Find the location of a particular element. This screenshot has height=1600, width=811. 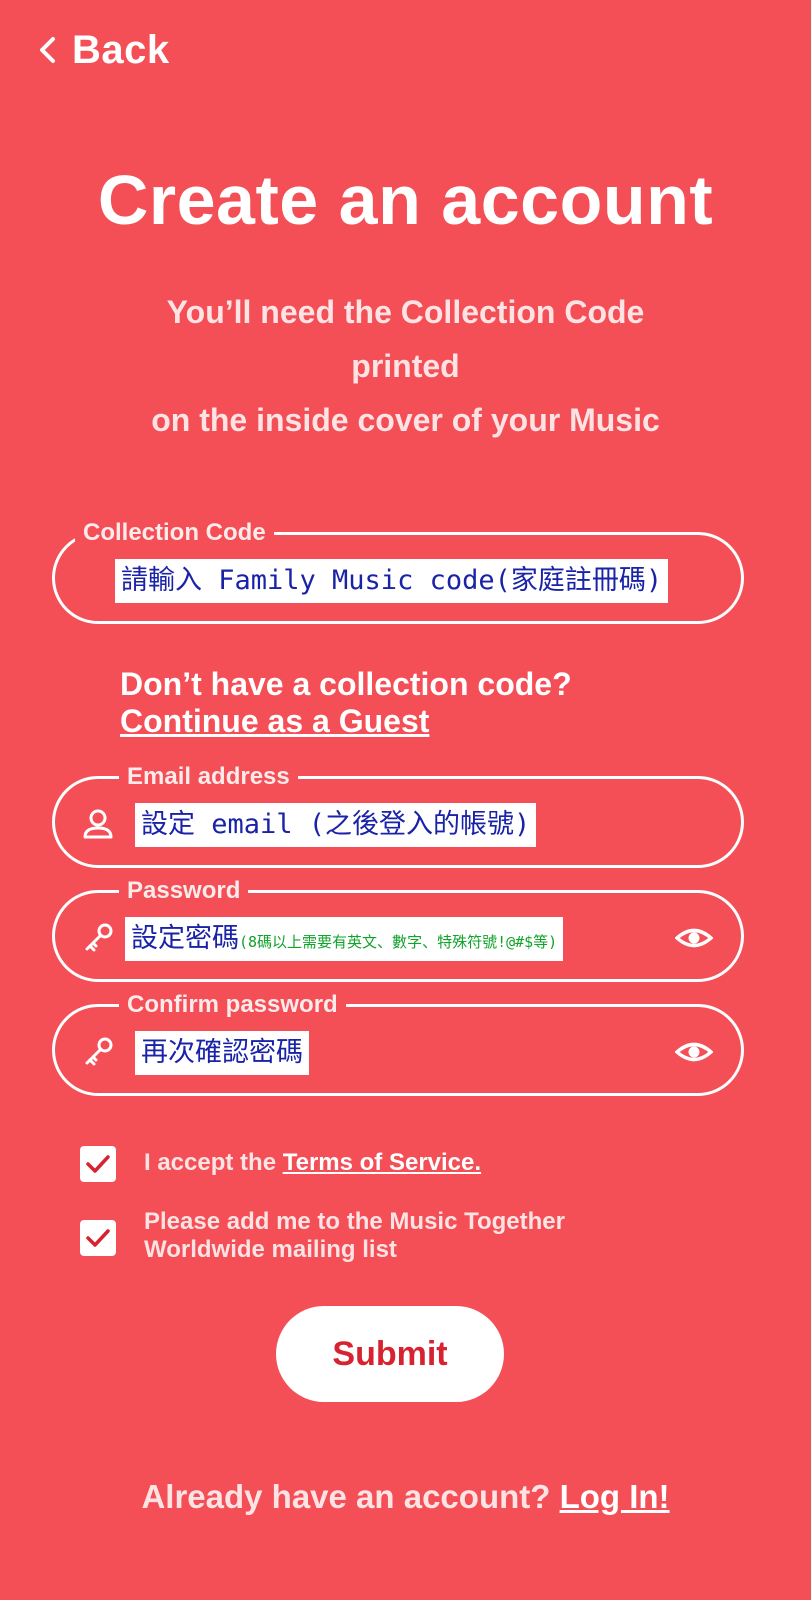

terms-prefix: I accept the is located at coordinates (213, 1162).